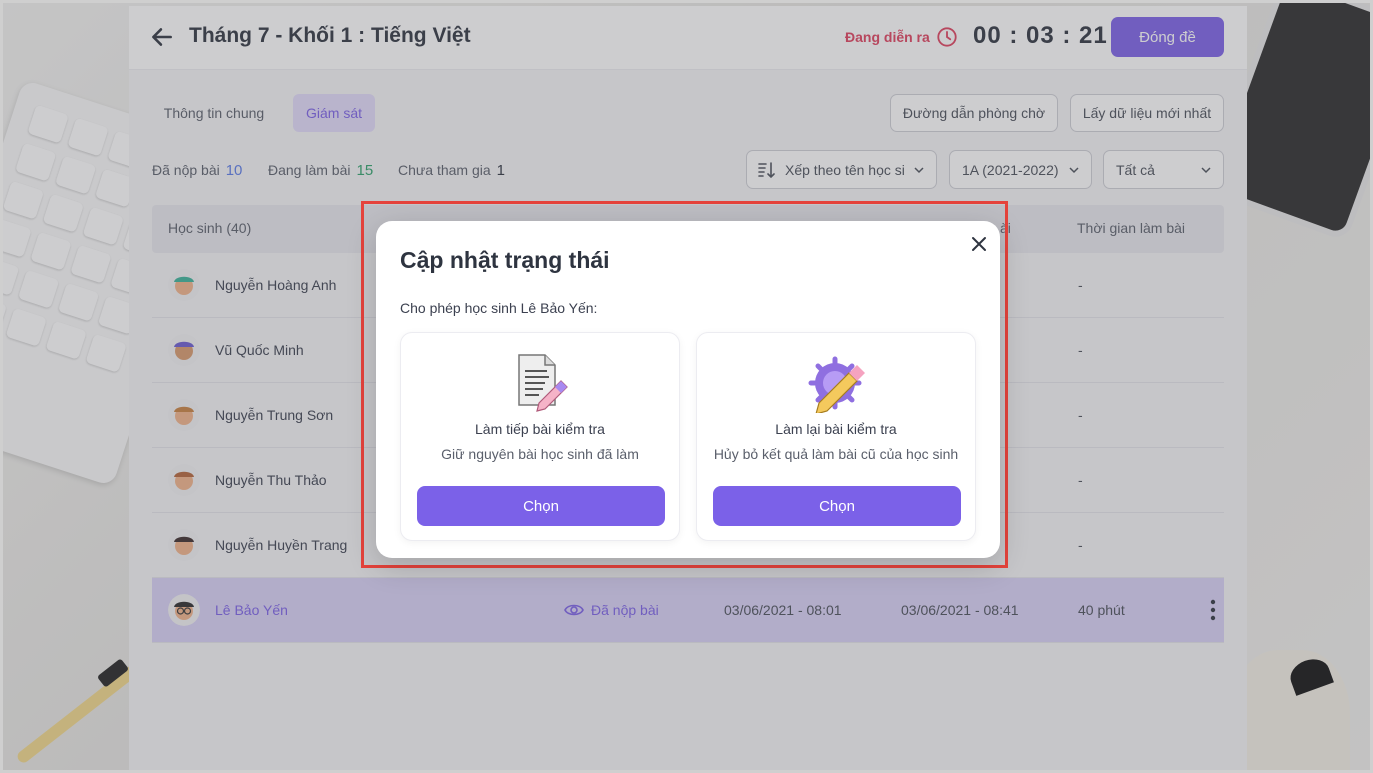 The height and width of the screenshot is (773, 1373). I want to click on choose-continue-button: Chọn, so click(541, 506).